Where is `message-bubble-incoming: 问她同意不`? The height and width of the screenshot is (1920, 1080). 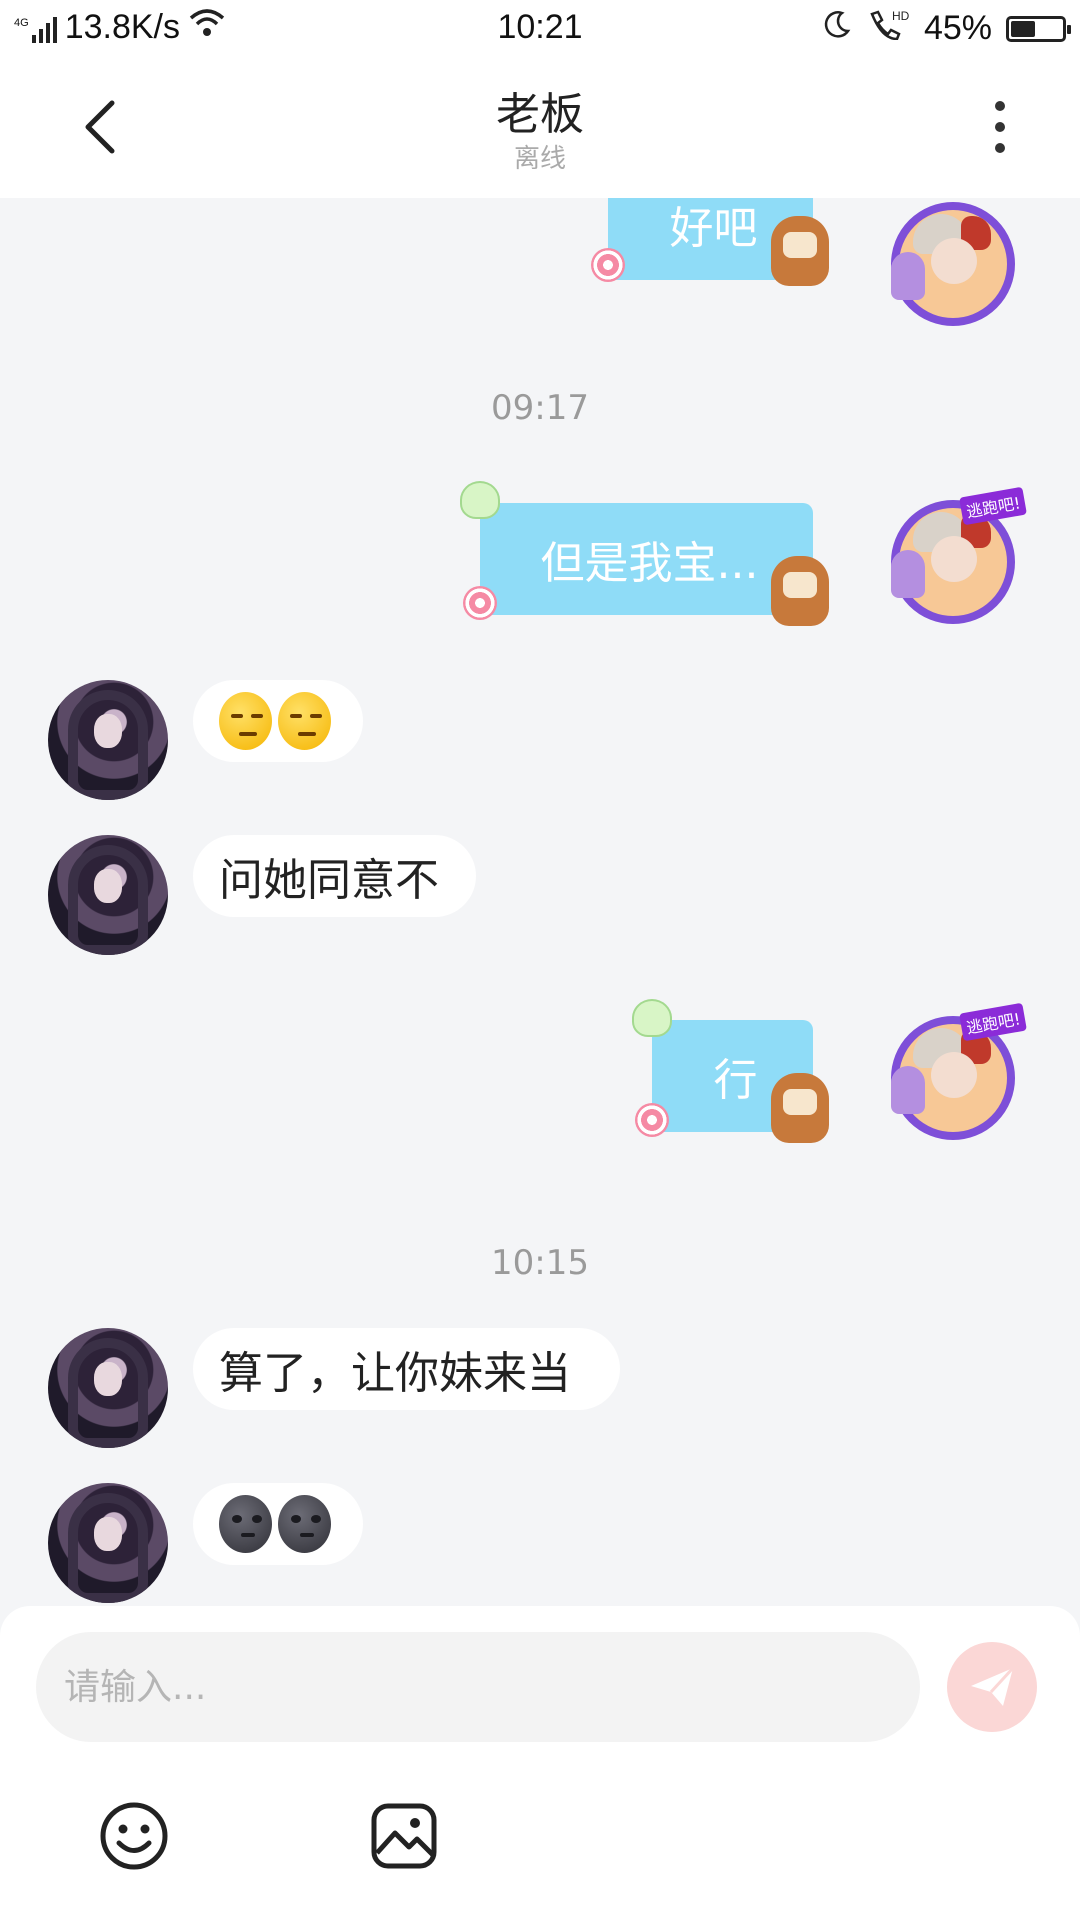
message-bubble-incoming: 问她同意不 is located at coordinates (334, 876).